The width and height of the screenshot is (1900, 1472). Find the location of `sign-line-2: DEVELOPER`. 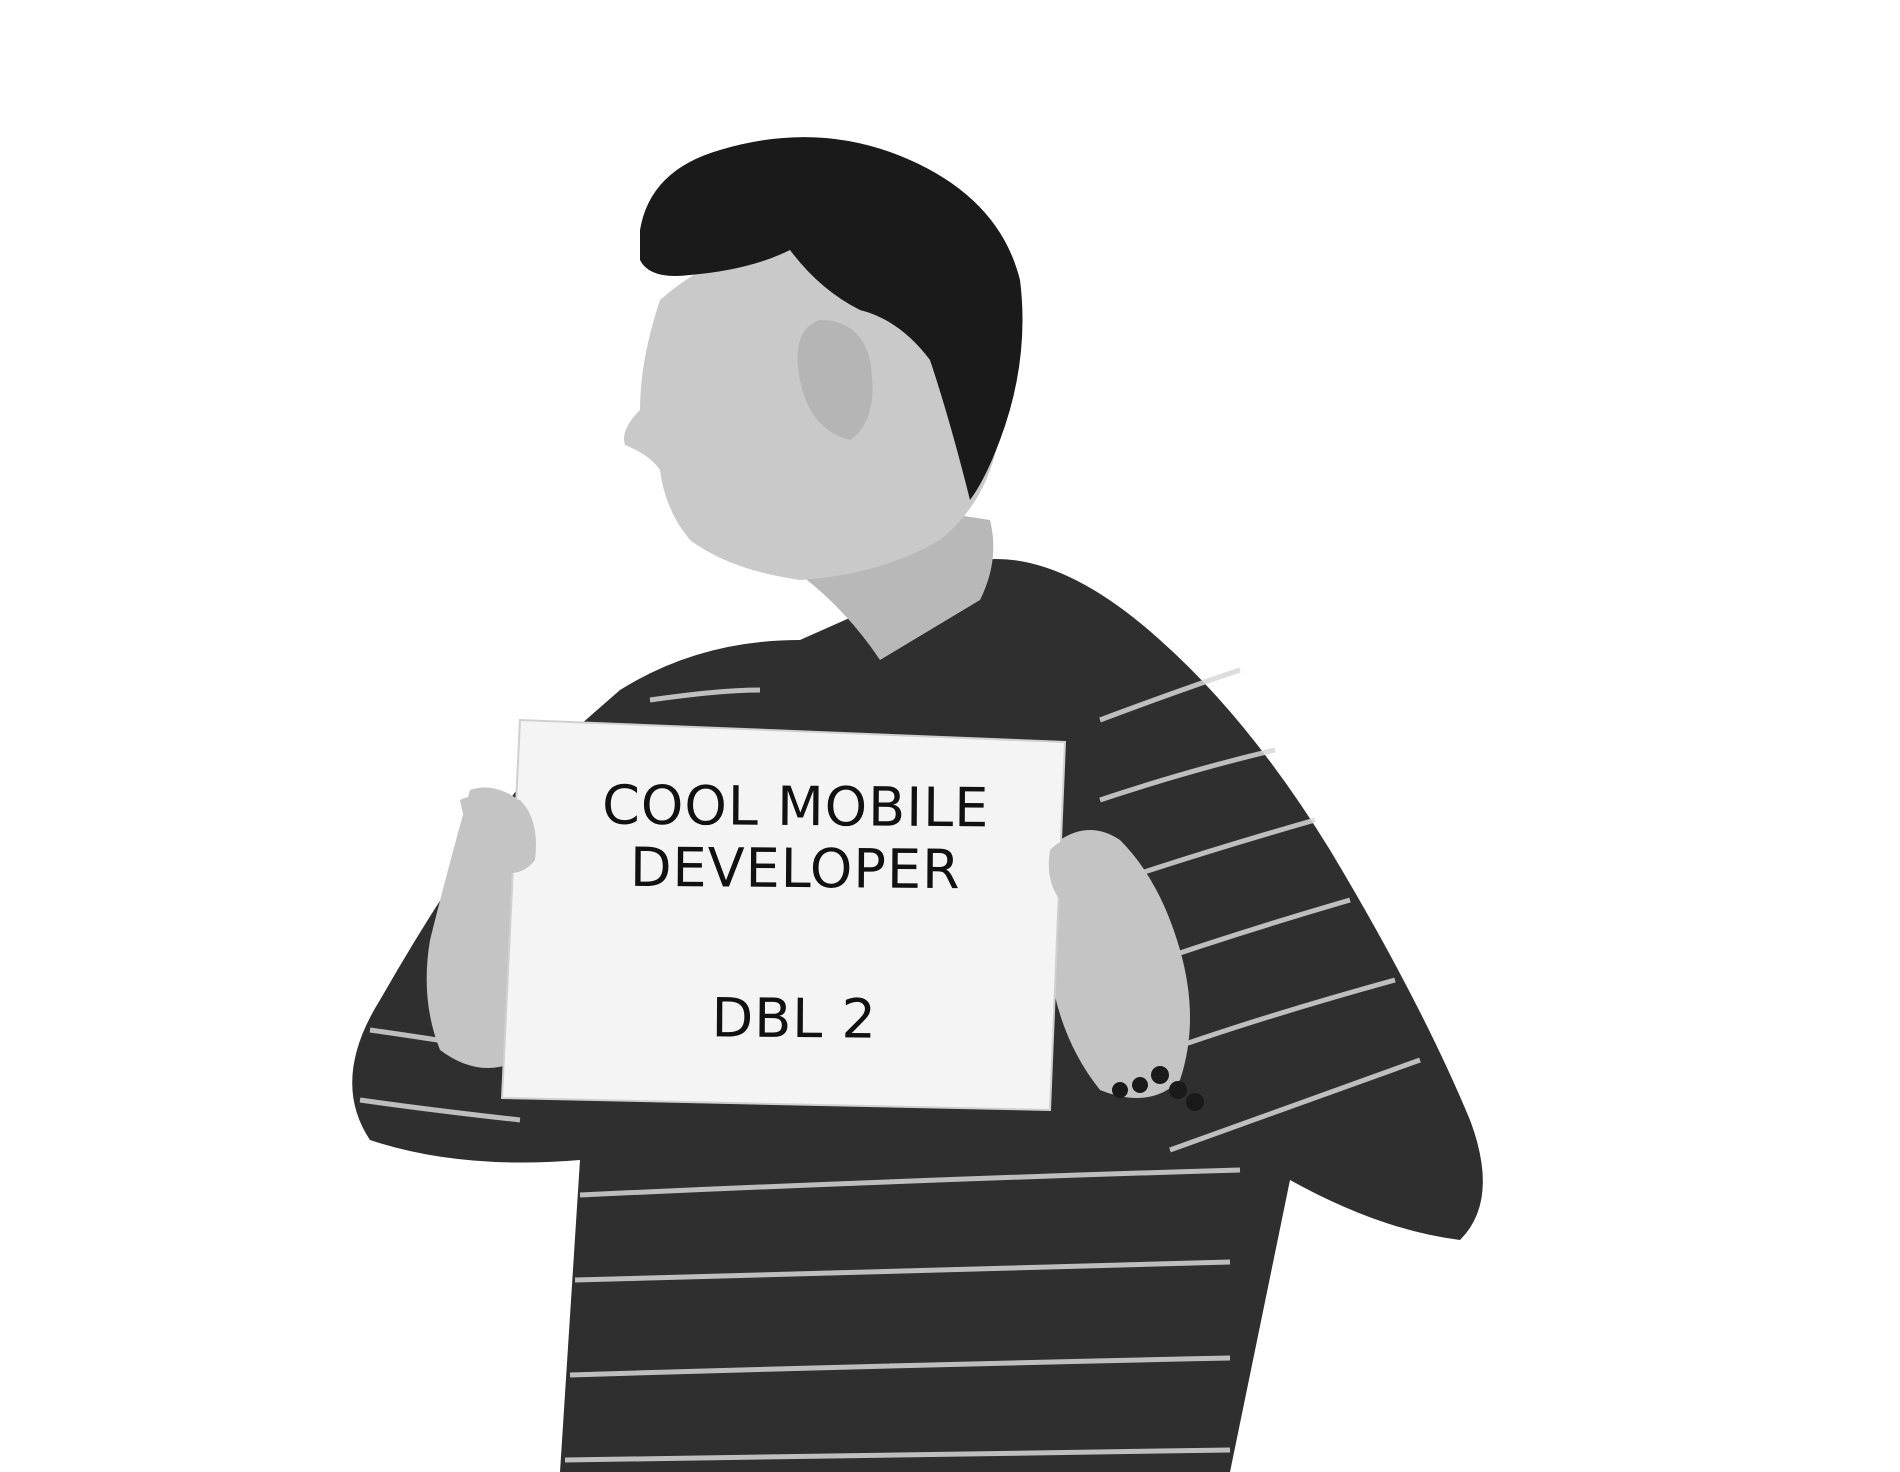

sign-line-2: DEVELOPER is located at coordinates (795, 868).